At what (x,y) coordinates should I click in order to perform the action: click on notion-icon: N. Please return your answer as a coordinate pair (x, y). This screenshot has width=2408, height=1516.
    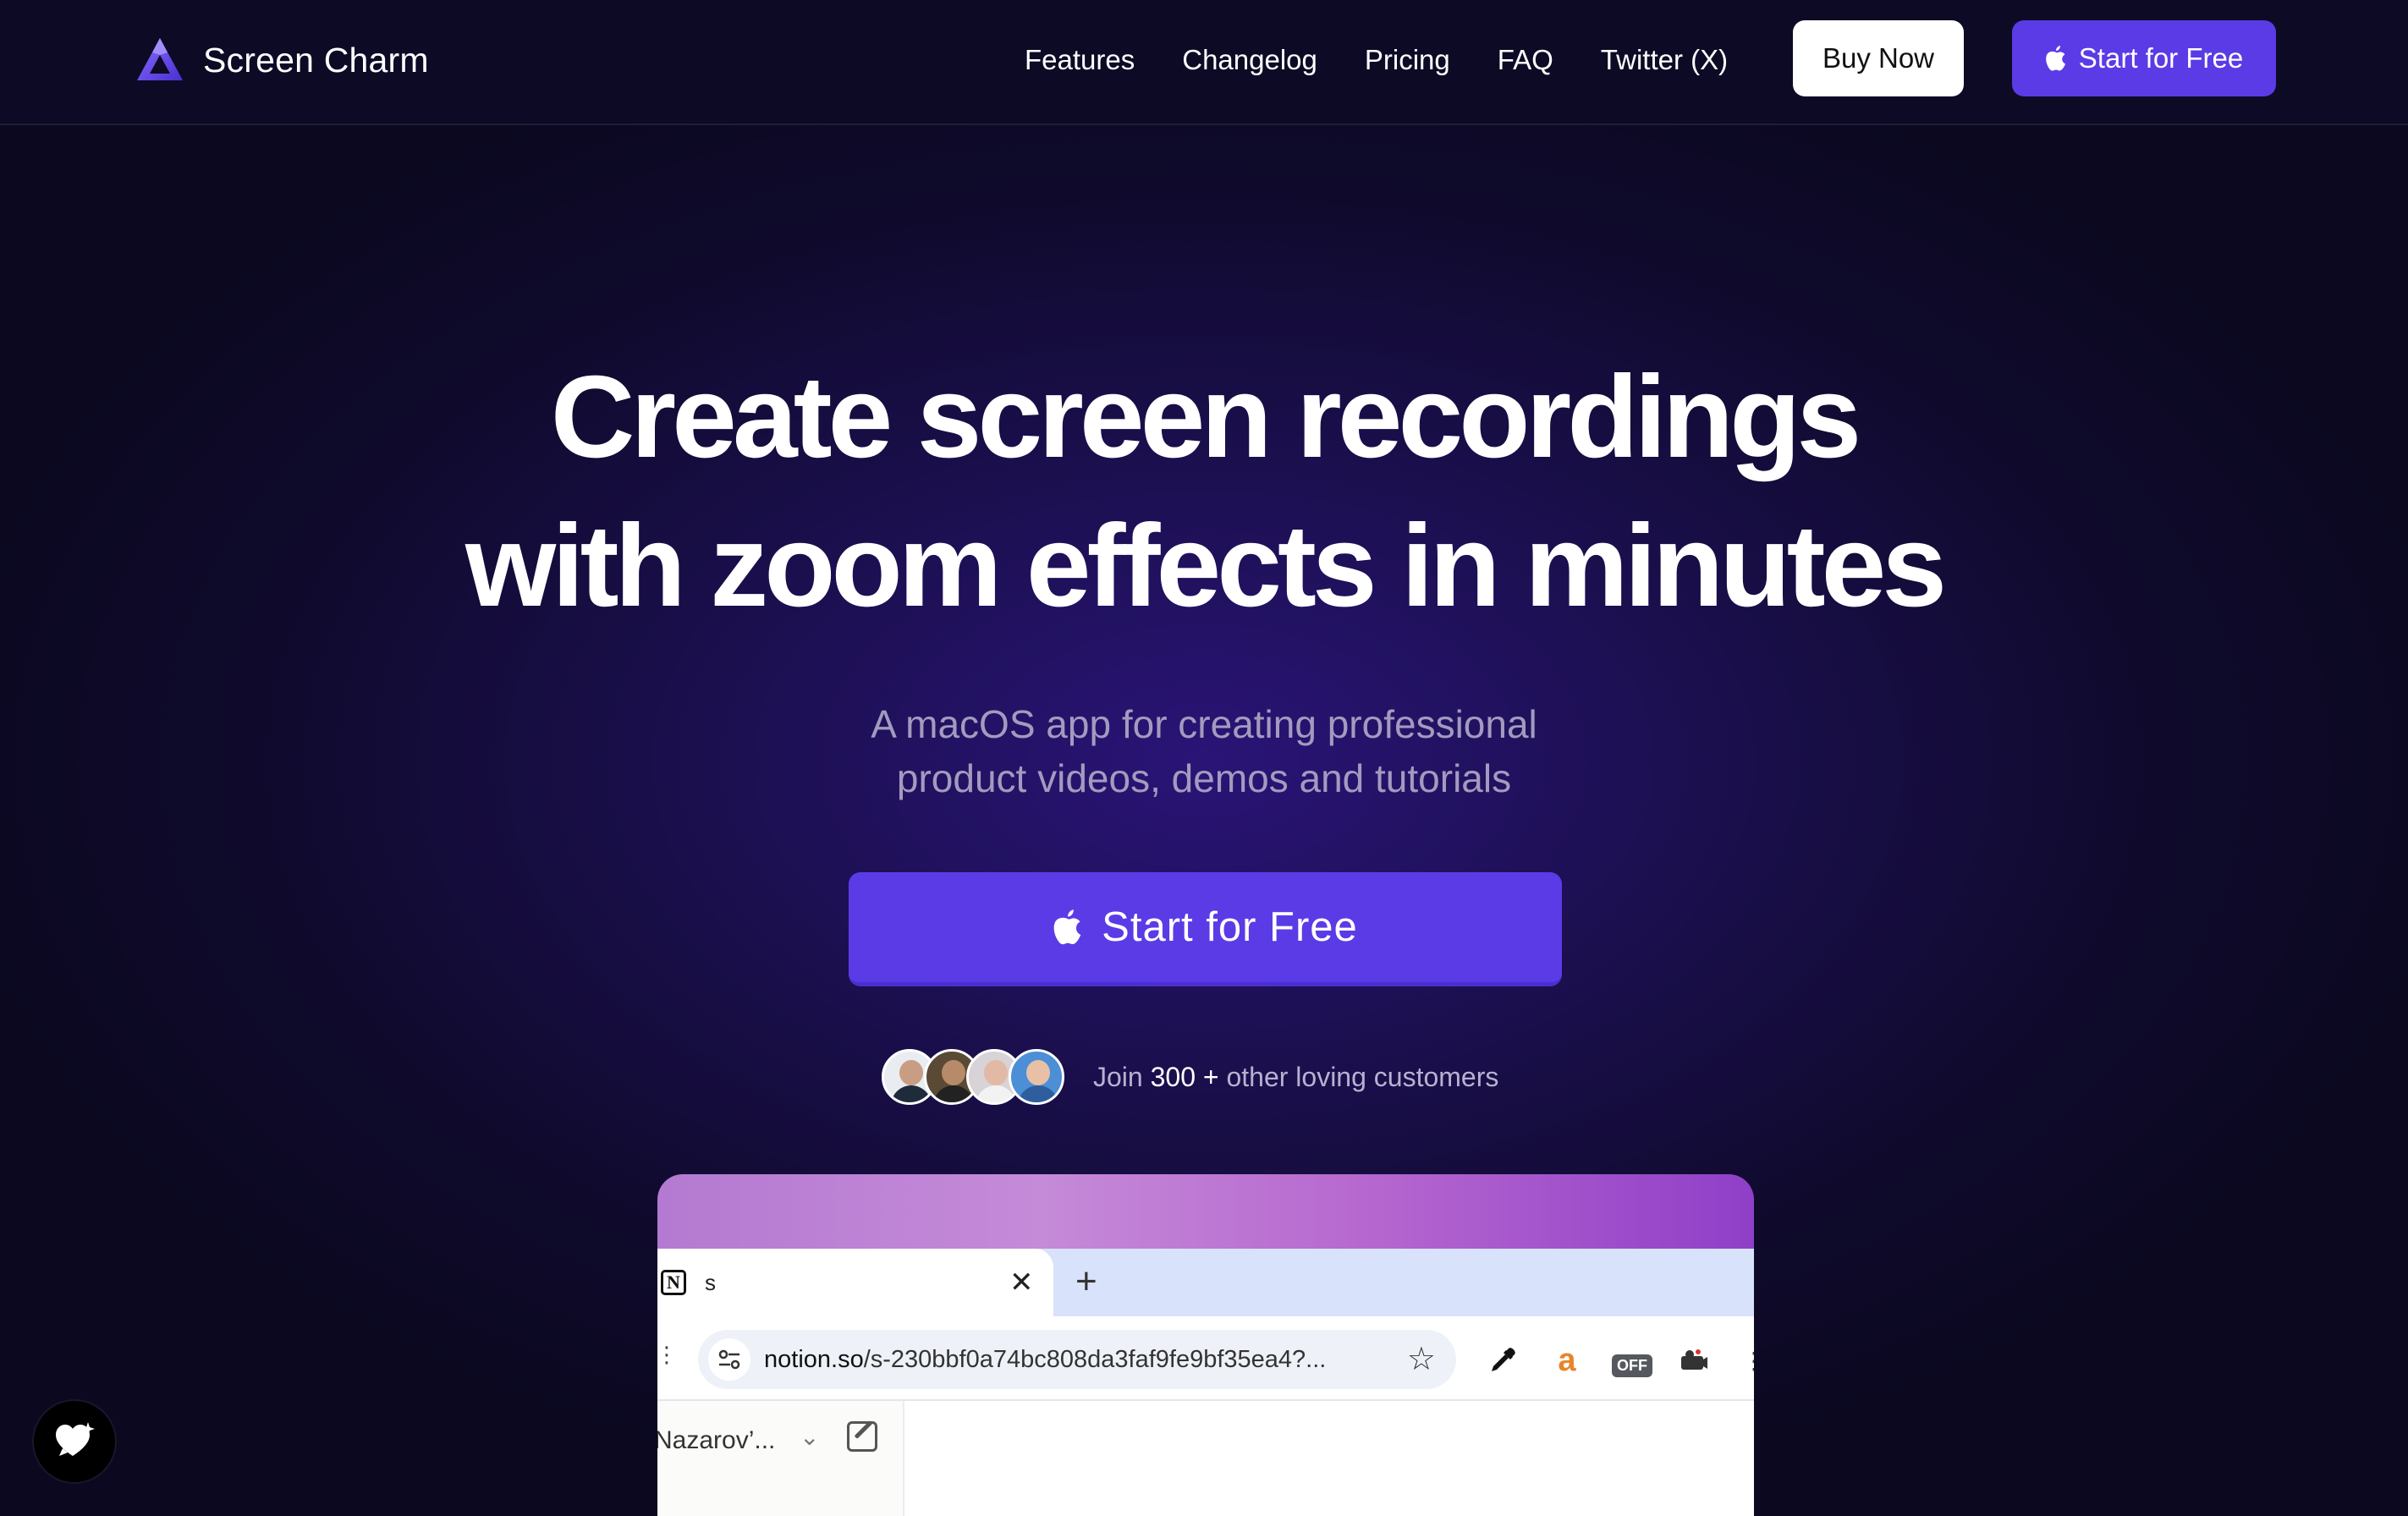
    Looking at the image, I should click on (673, 1282).